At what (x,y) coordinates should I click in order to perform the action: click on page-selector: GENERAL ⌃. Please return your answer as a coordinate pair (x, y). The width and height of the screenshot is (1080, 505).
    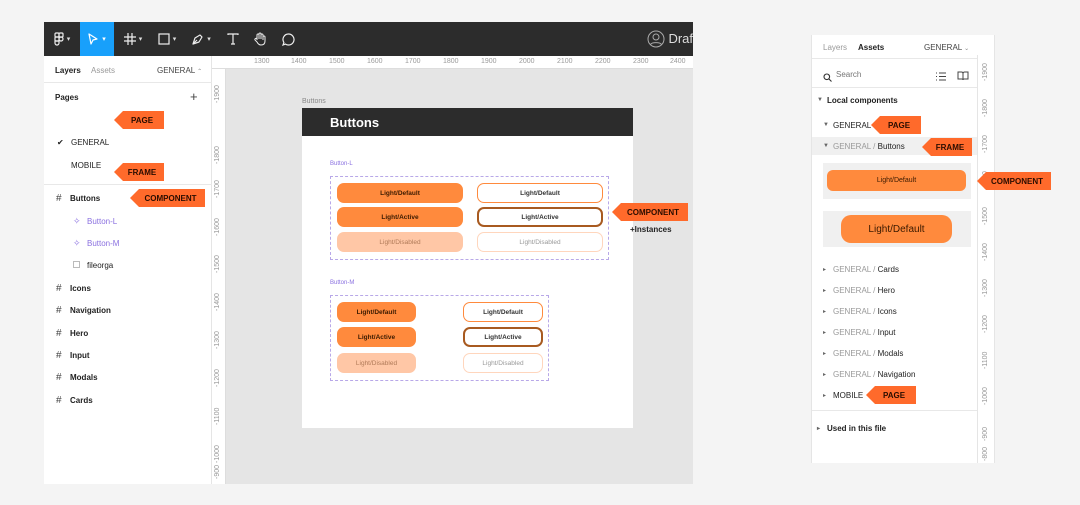
    Looking at the image, I should click on (179, 70).